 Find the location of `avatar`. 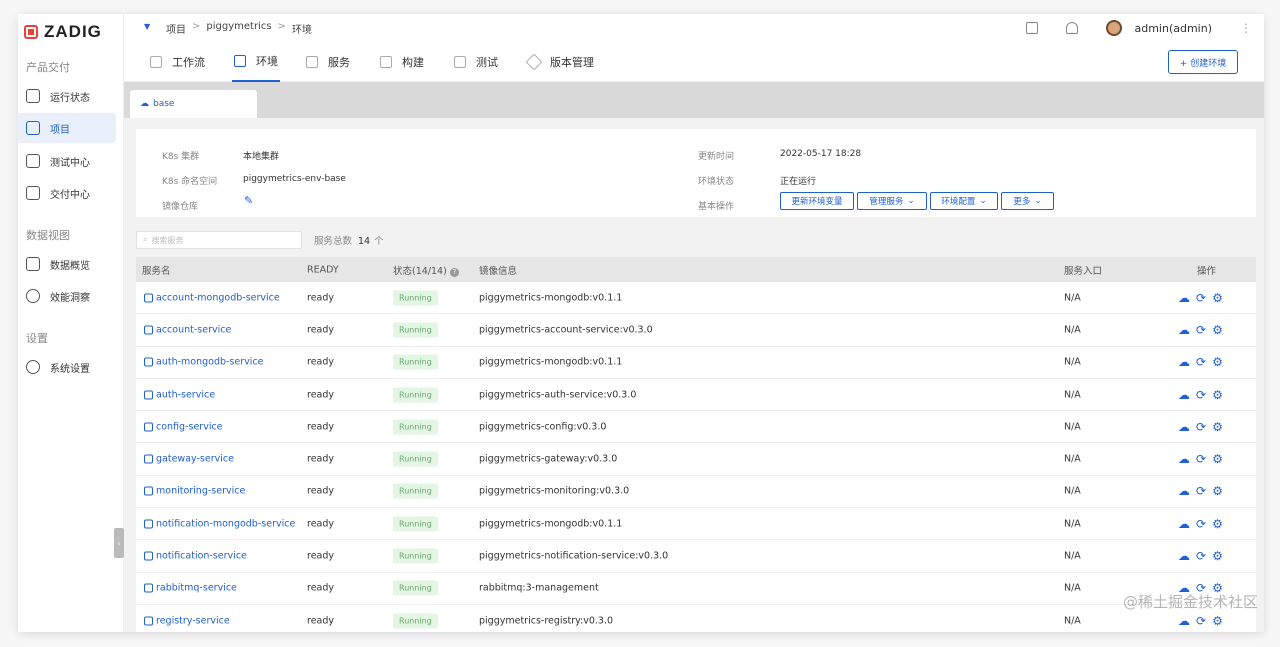

avatar is located at coordinates (1114, 28).